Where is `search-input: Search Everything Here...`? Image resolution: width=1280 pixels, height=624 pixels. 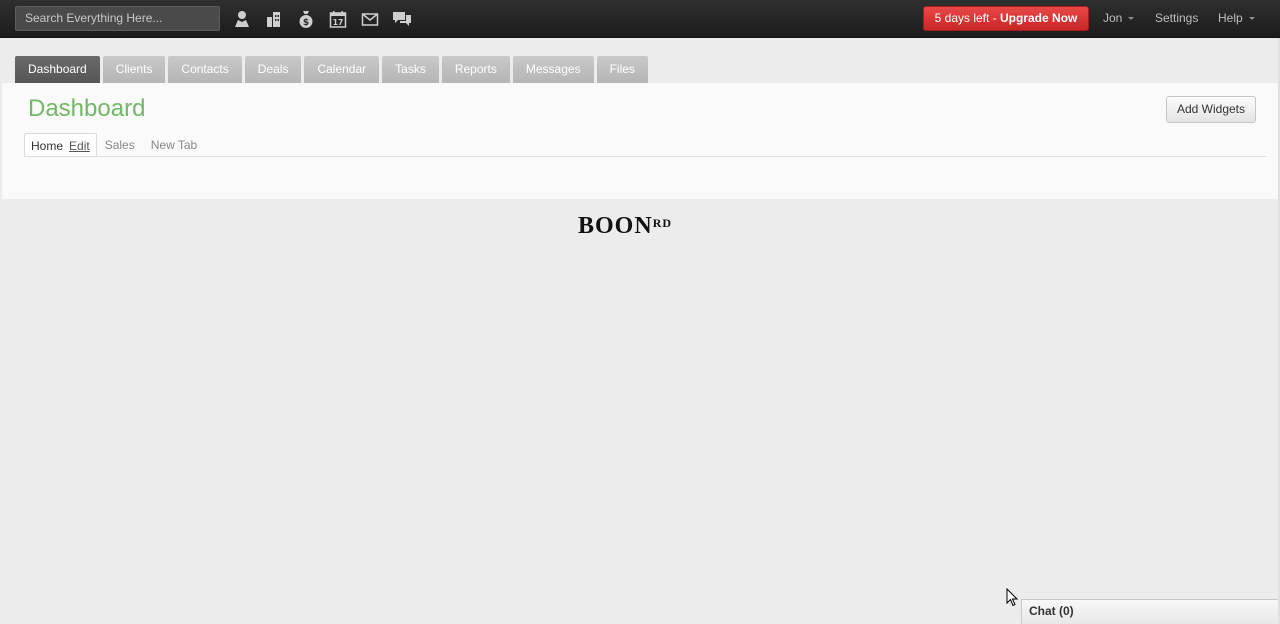
search-input: Search Everything Here... is located at coordinates (117, 18).